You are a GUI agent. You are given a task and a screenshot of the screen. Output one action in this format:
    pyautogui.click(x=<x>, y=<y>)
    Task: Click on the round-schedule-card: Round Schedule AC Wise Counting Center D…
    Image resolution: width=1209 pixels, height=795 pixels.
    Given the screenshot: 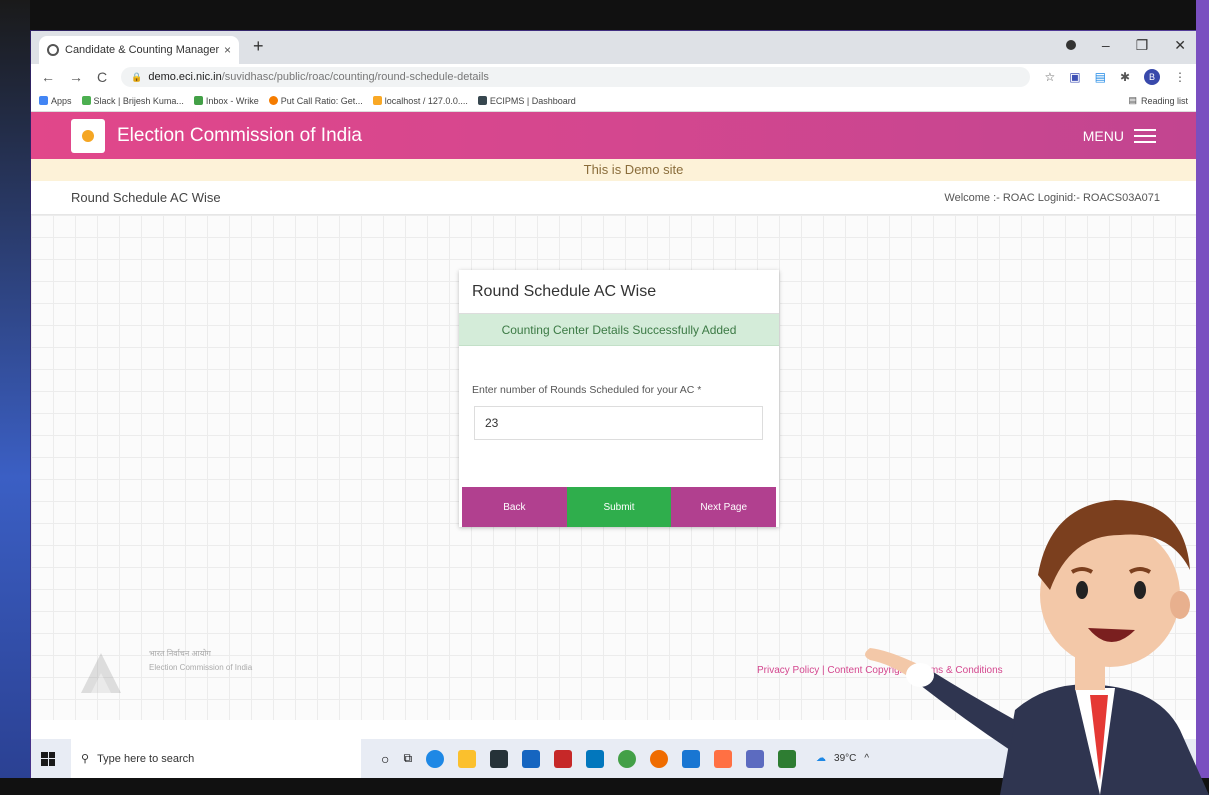 What is the action you would take?
    pyautogui.click(x=619, y=398)
    